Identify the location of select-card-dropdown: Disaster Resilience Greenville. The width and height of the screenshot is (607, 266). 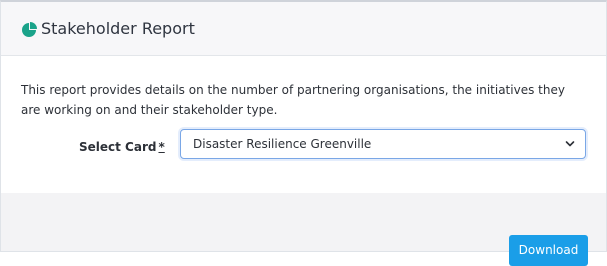
(383, 144).